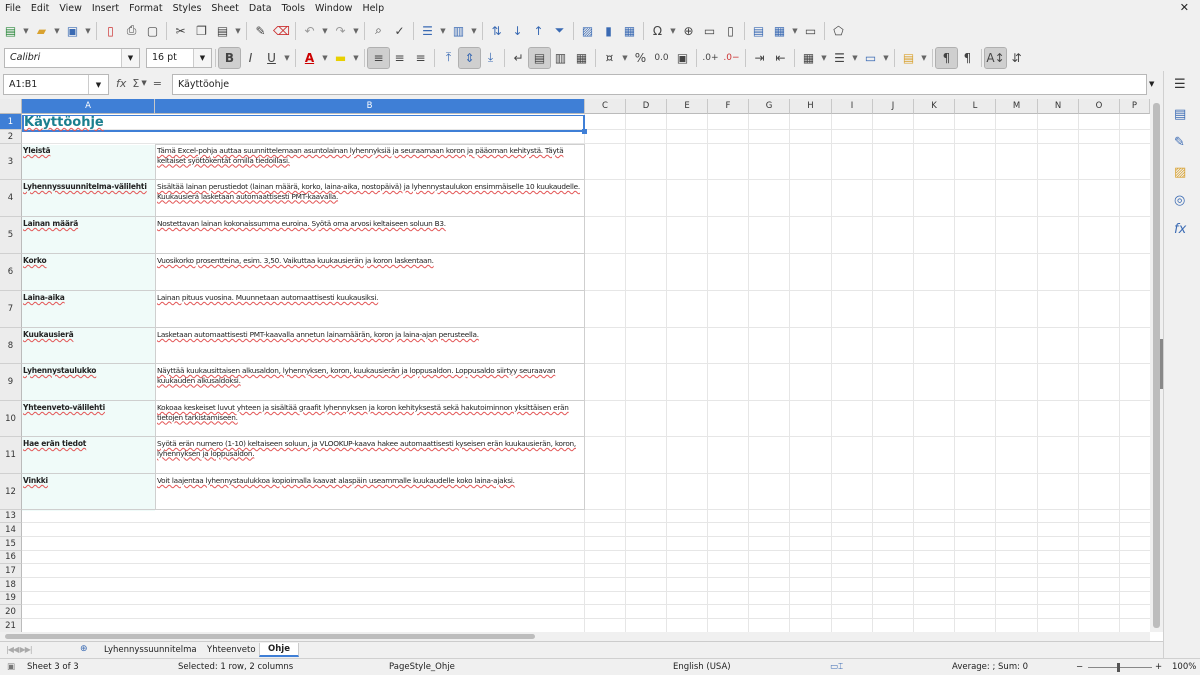  Describe the element at coordinates (946, 57) in the screenshot. I see `text-direction-ltr-icon: ¶` at that location.